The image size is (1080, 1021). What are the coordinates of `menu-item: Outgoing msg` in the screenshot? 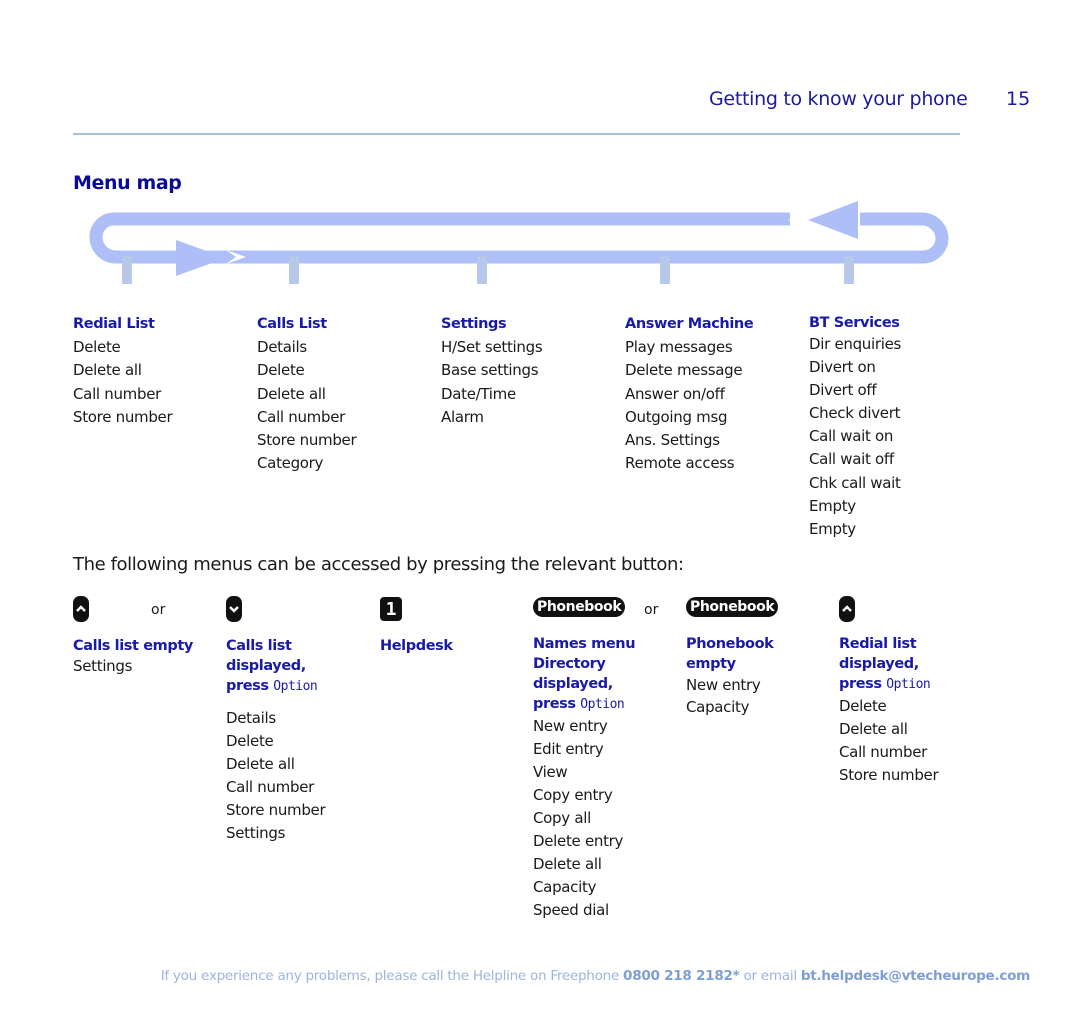 It's located at (676, 416).